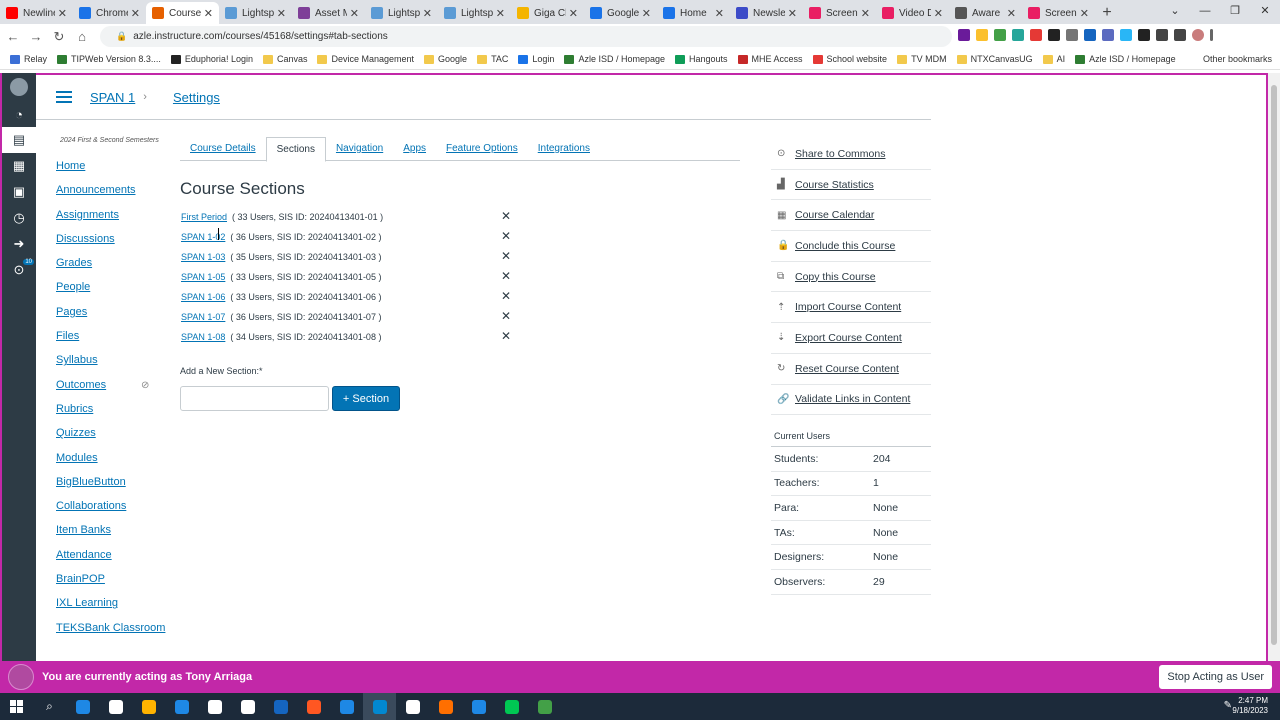 This screenshot has width=1280, height=720. I want to click on course-nav-brainpop: BrainPOP, so click(110, 580).